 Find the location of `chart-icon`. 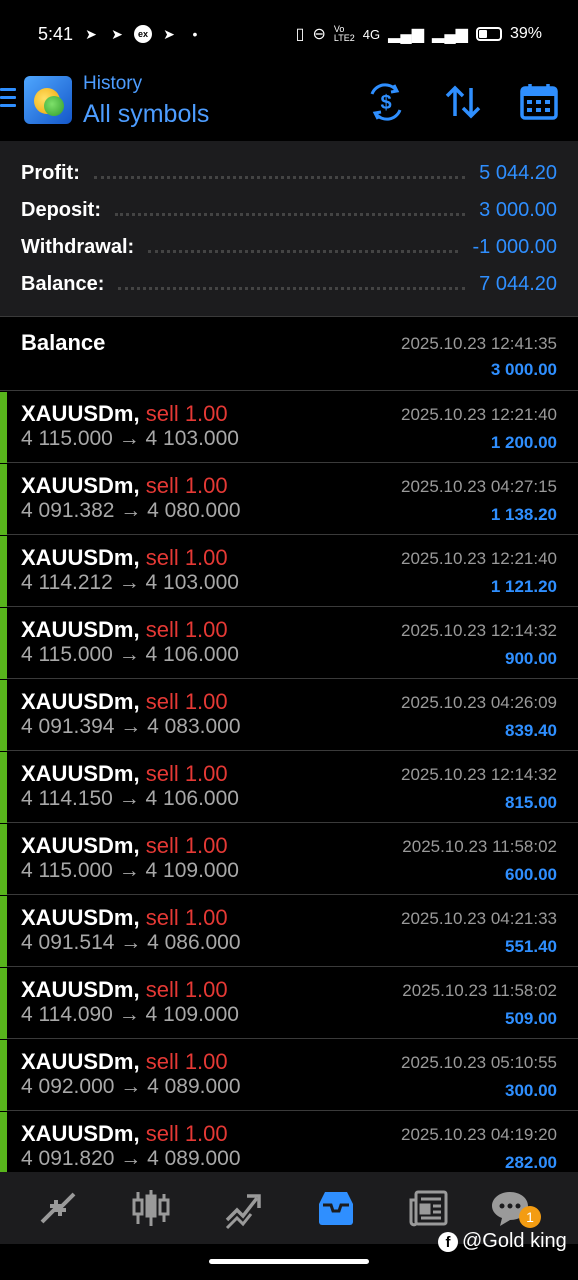

chart-icon is located at coordinates (151, 1208).